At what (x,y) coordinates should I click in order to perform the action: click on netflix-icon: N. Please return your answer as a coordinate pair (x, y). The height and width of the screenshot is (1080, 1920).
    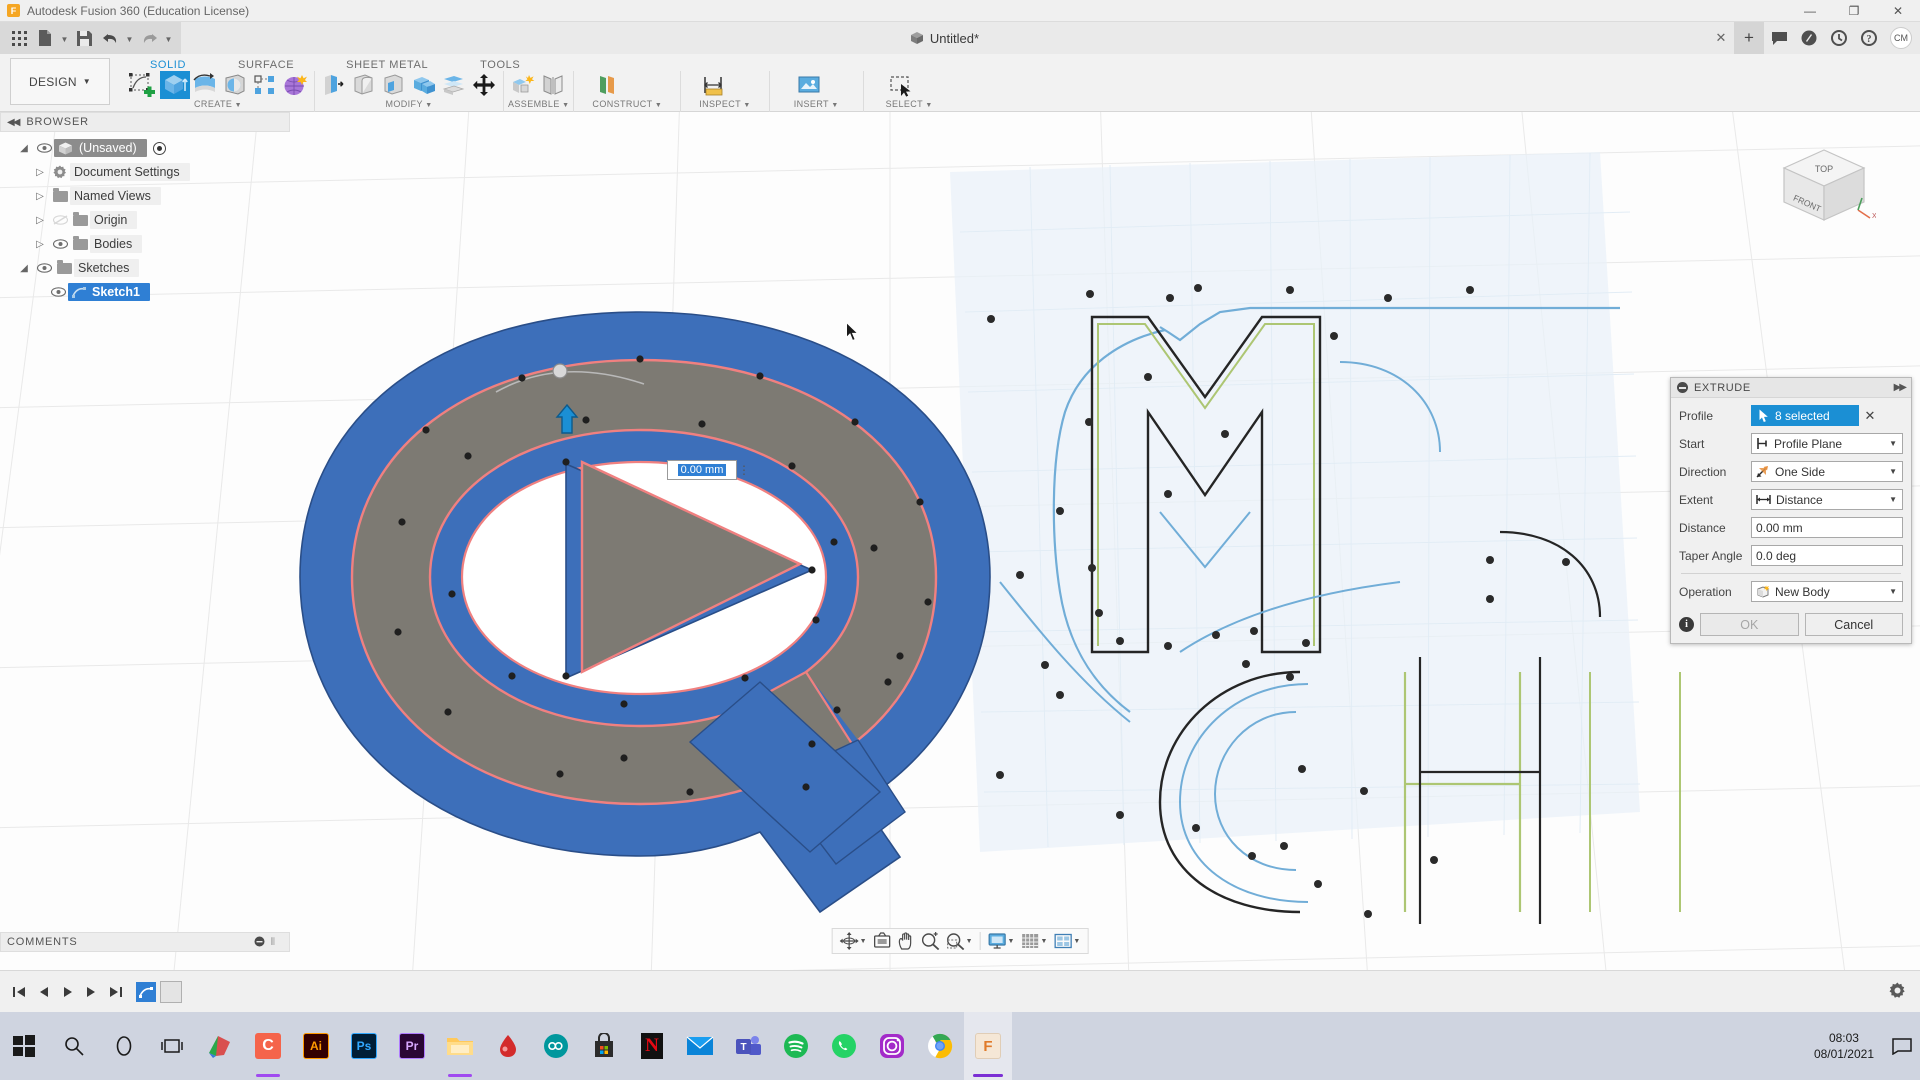
    Looking at the image, I should click on (652, 1046).